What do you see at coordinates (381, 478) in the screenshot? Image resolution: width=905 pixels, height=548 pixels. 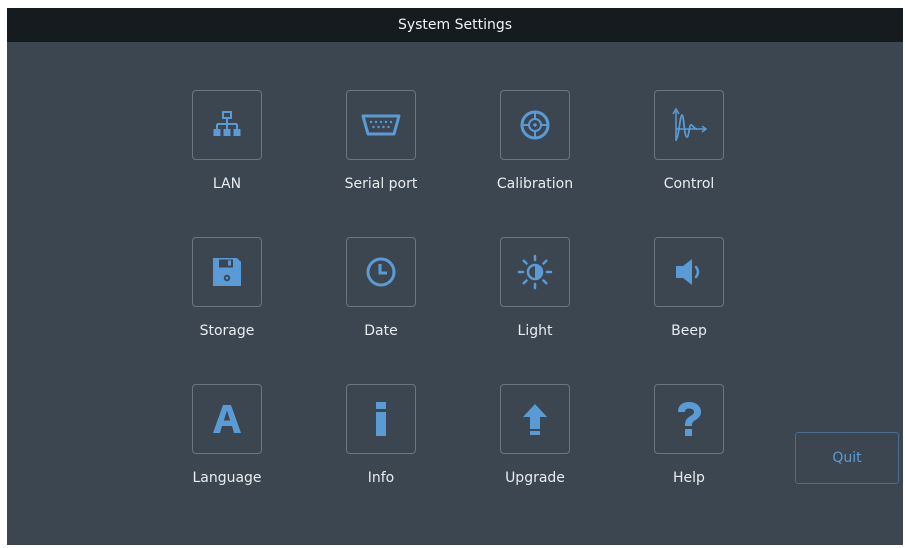 I see `info-label: Info` at bounding box center [381, 478].